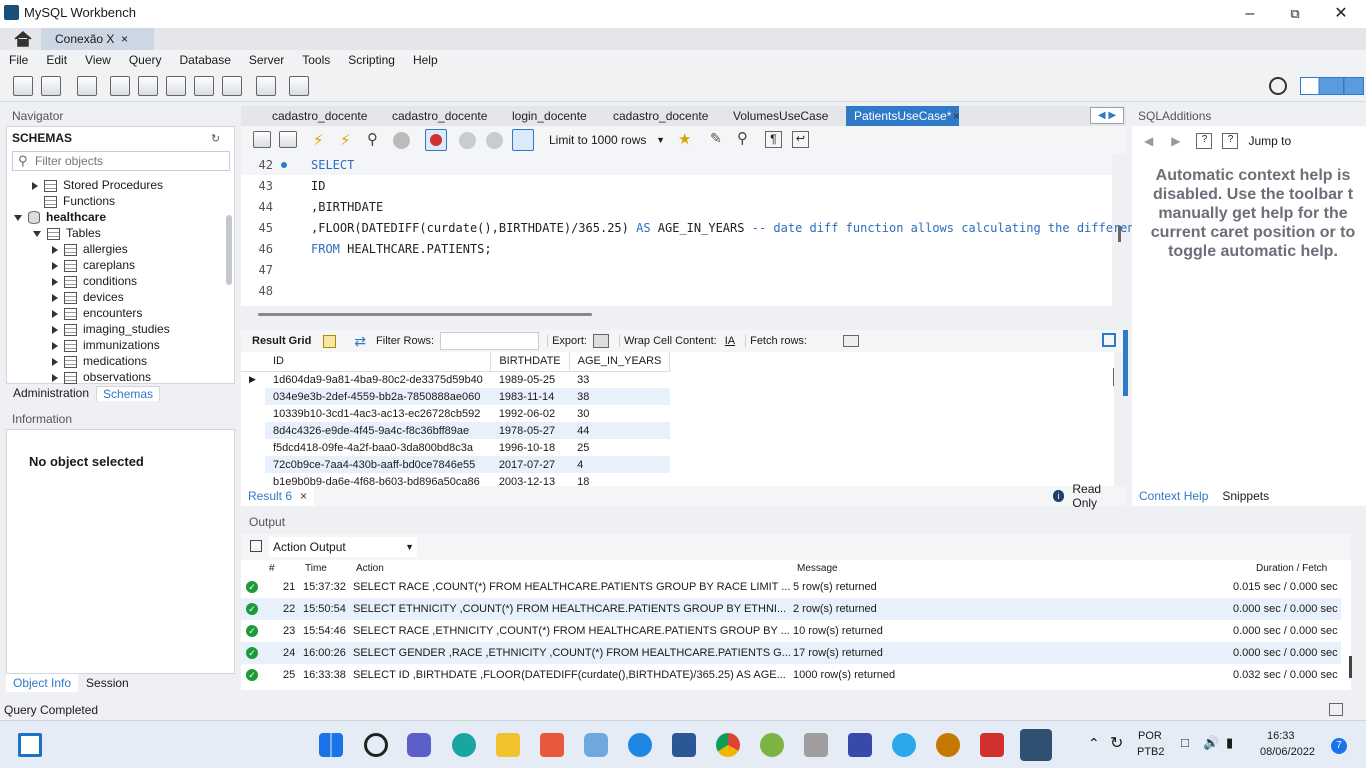  What do you see at coordinates (508, 745) in the screenshot?
I see `file-explorer-icon` at bounding box center [508, 745].